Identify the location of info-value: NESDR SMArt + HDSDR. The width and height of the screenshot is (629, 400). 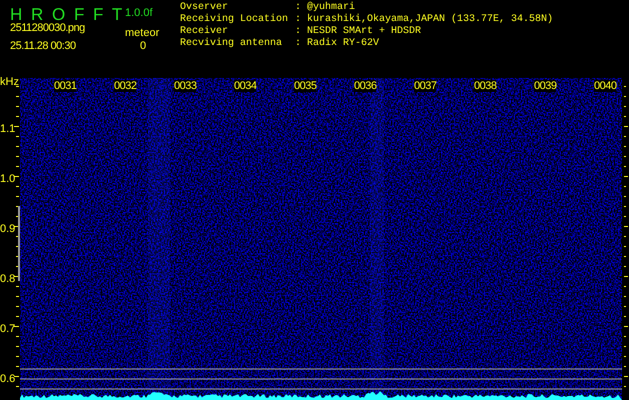
(364, 32).